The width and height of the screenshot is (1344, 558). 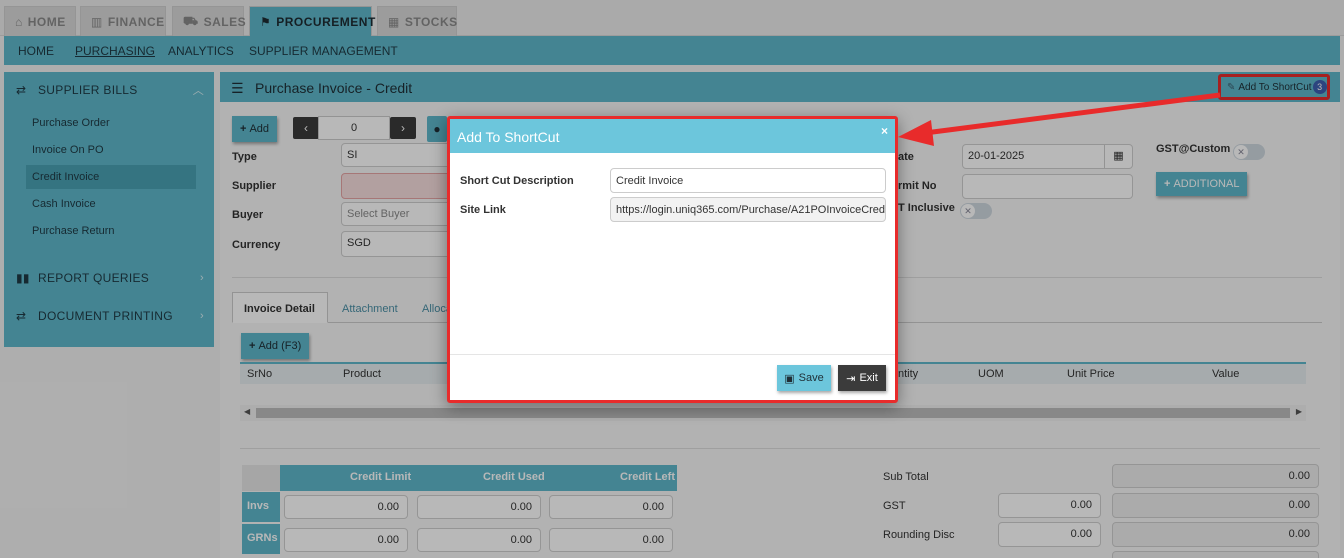 I want to click on save-button-label: Save, so click(x=811, y=378).